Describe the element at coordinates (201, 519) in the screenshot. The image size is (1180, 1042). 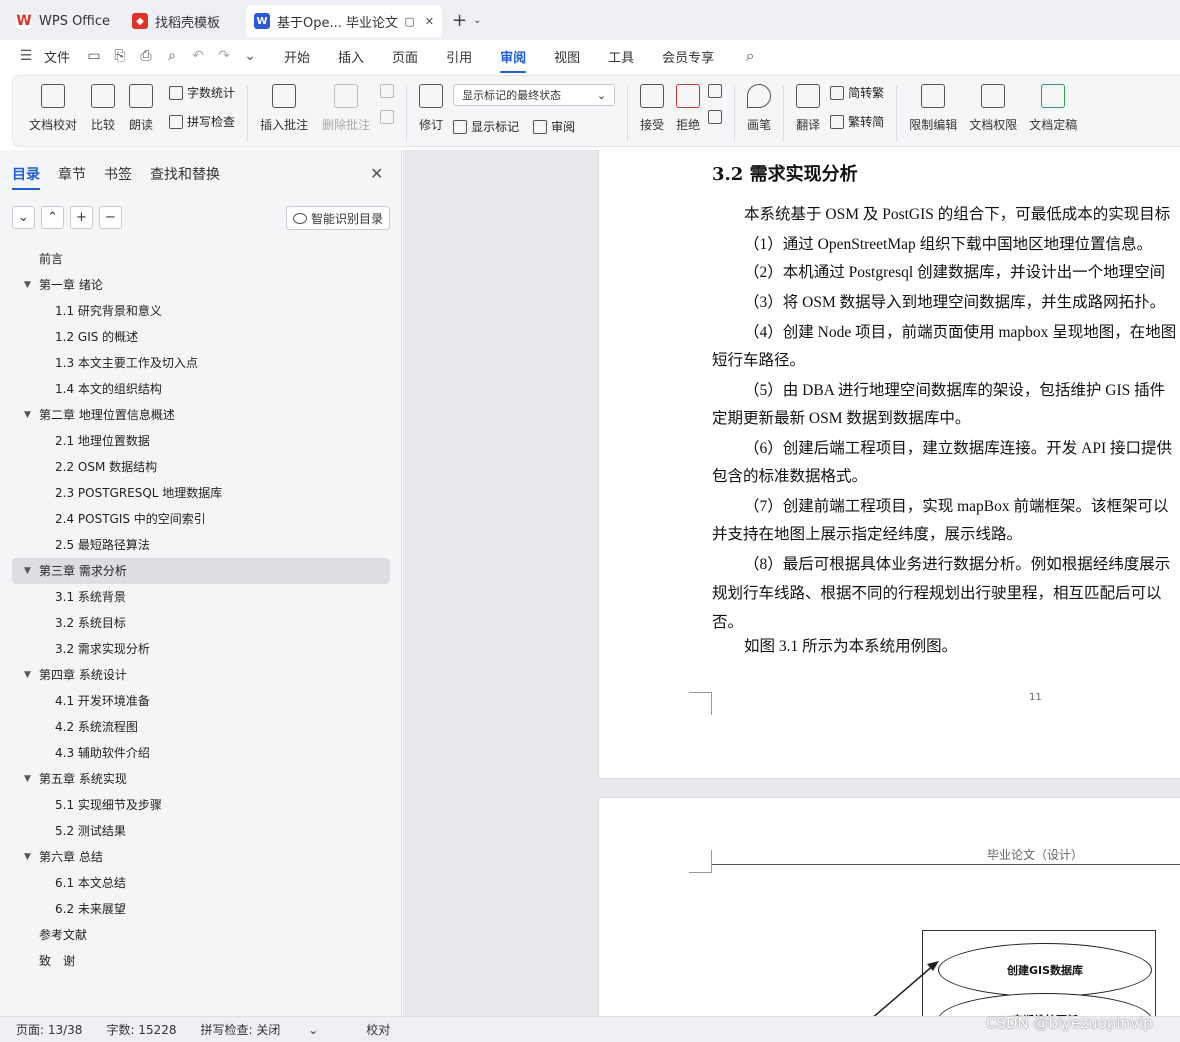
I see `toc-item: 2.4 POSTGIS 中的空间索引` at that location.